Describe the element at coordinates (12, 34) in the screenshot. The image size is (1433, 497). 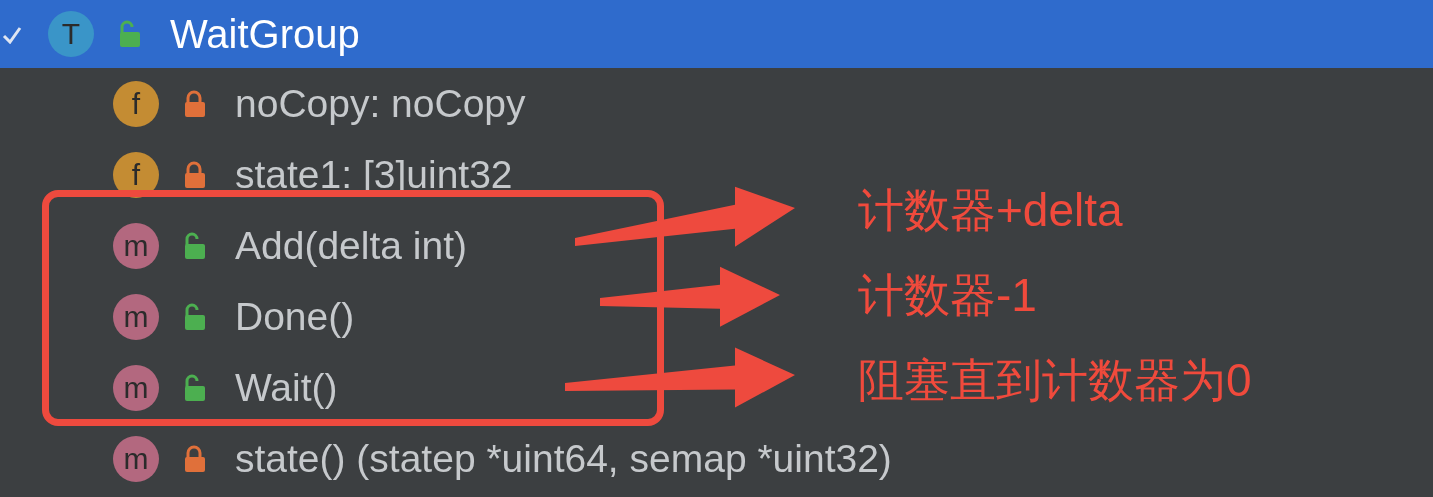
I see `chevron-icon` at that location.